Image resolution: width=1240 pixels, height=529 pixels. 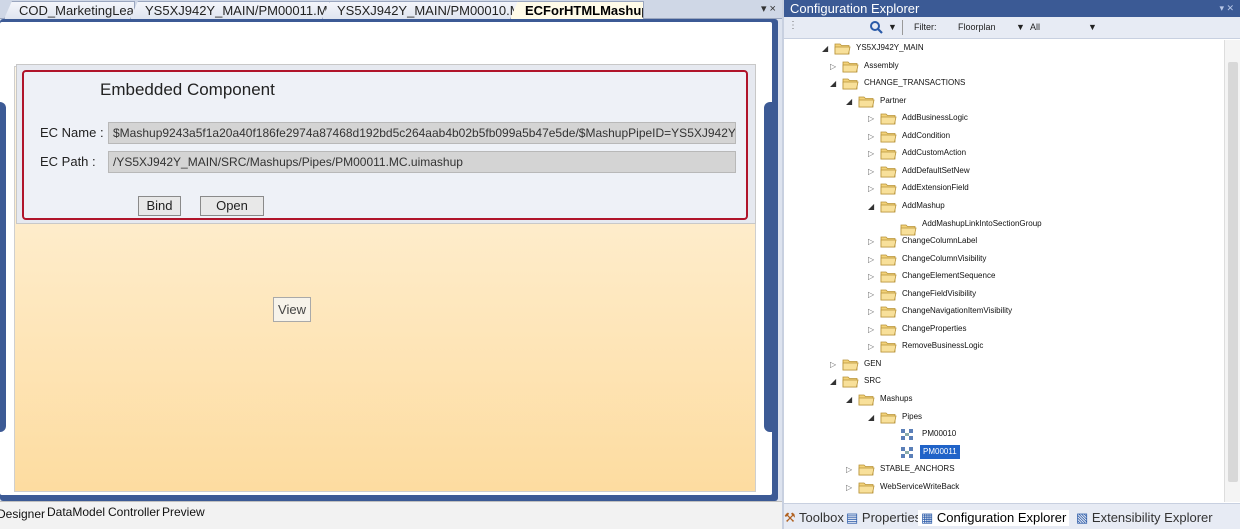 I want to click on tree-item-label: ChangeColumnVisibility, so click(x=944, y=258).